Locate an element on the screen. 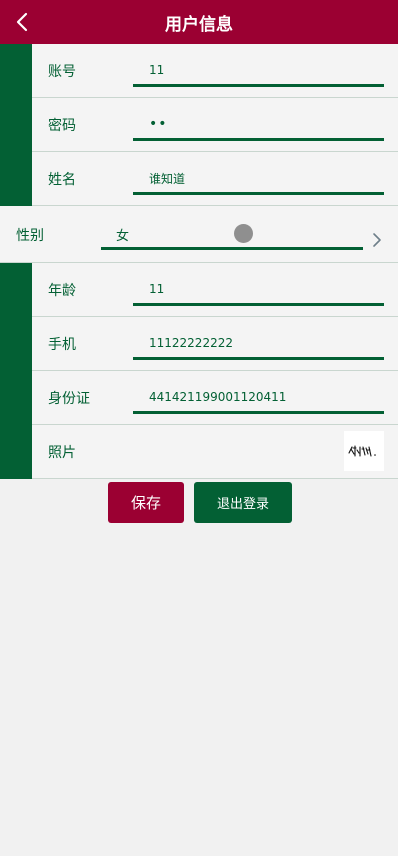 The image size is (398, 856). name-row: 姓名 is located at coordinates (199, 179).